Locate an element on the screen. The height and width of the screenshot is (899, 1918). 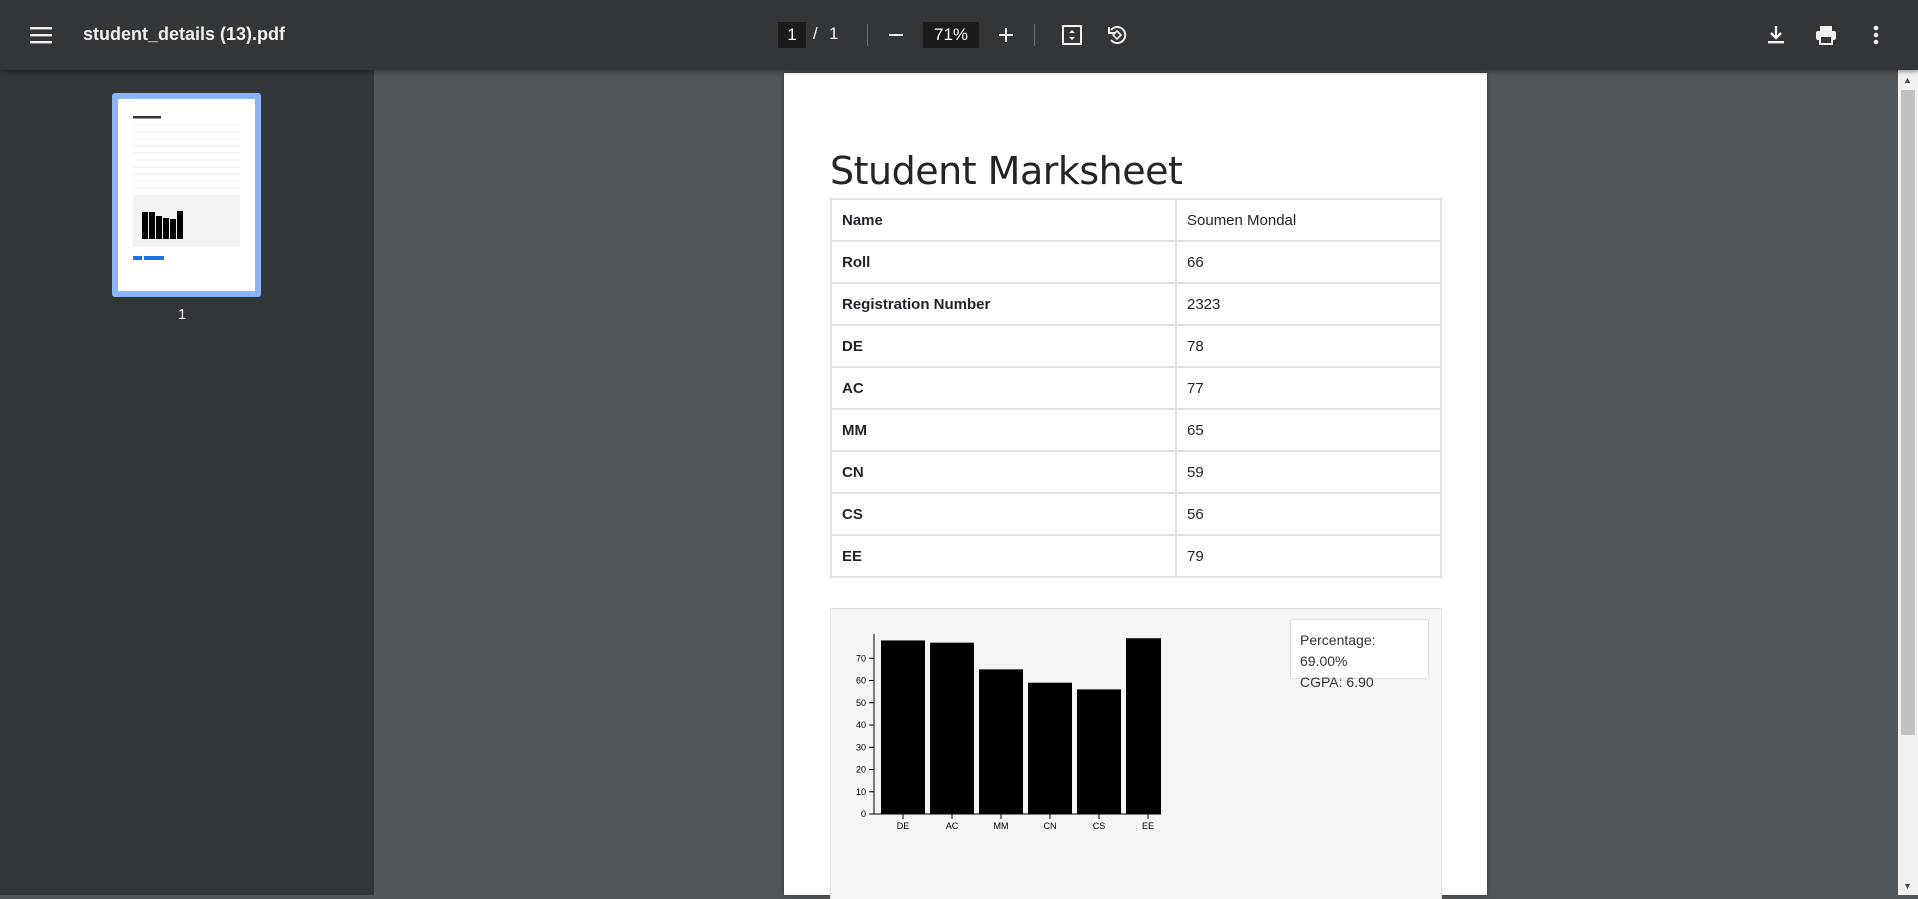
y-tick-label: 30 is located at coordinates (861, 747).